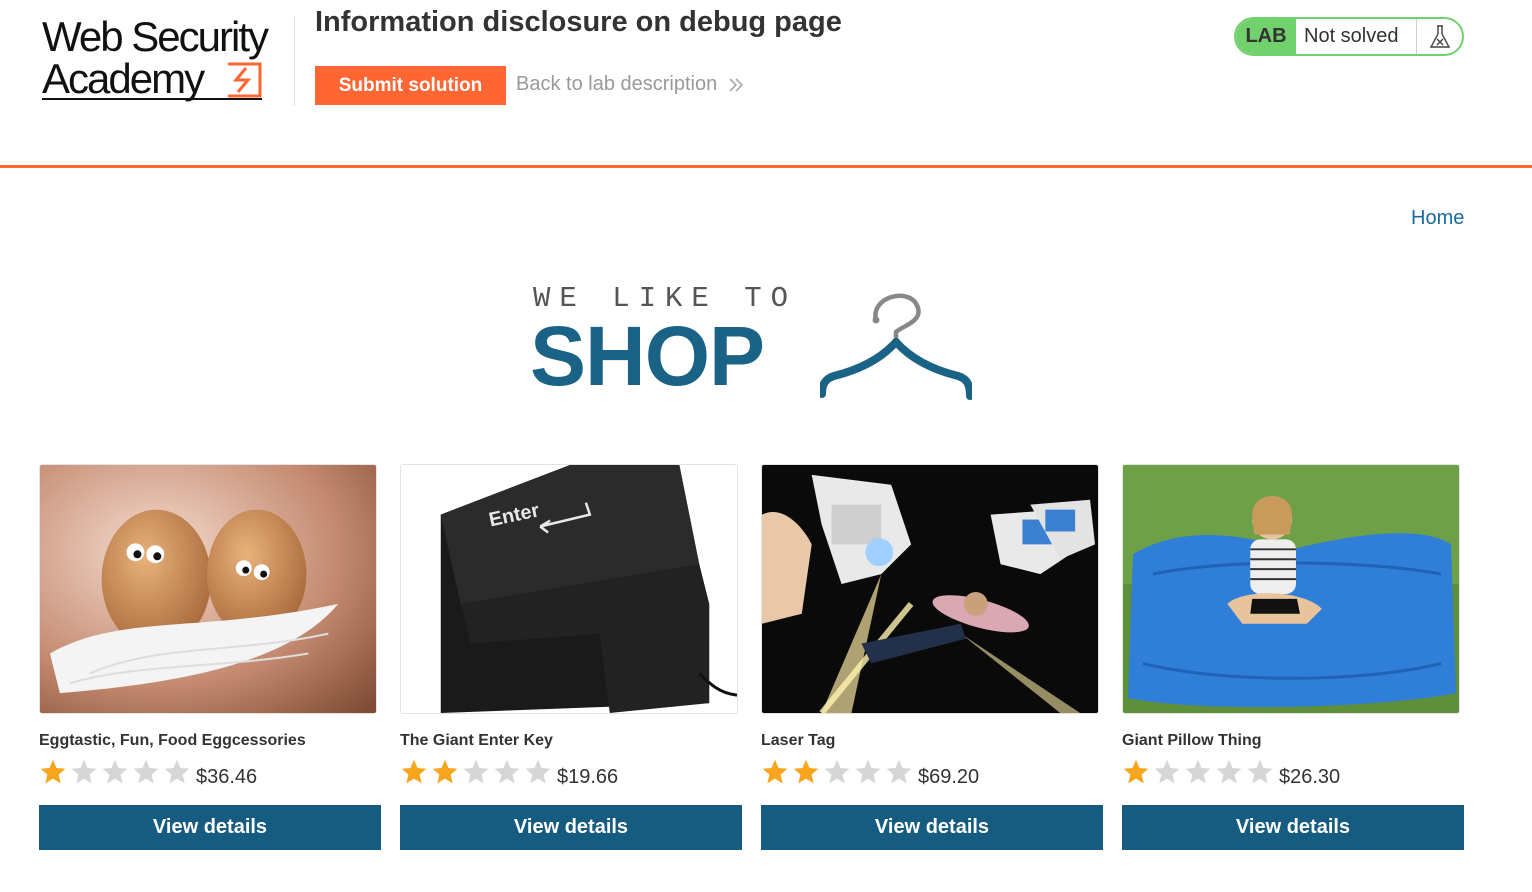  What do you see at coordinates (1310, 777) in the screenshot?
I see `product-price: $26.30` at bounding box center [1310, 777].